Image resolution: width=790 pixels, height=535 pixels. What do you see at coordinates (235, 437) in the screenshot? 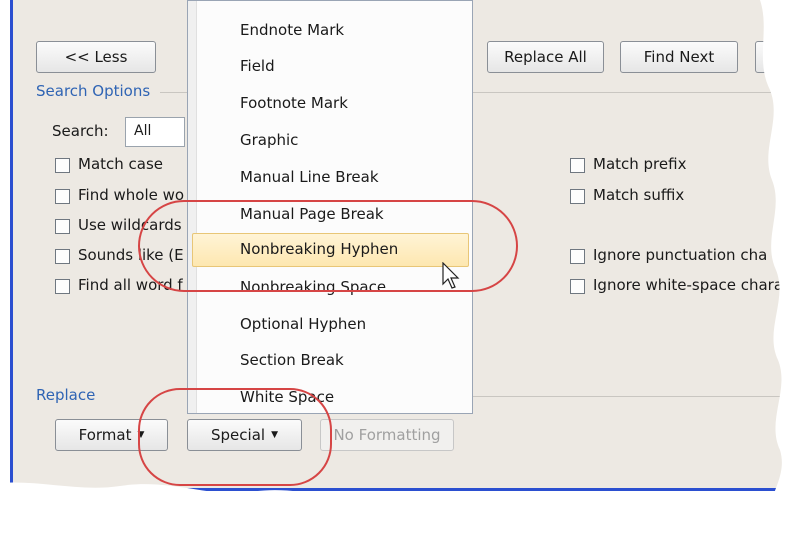
I see `annotation-circle-special-button` at bounding box center [235, 437].